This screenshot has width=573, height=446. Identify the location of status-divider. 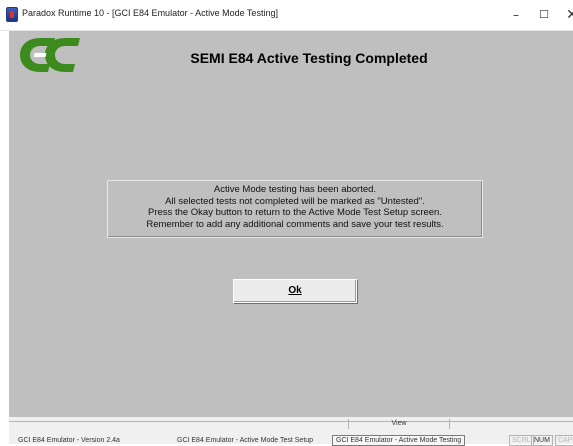
(291, 421).